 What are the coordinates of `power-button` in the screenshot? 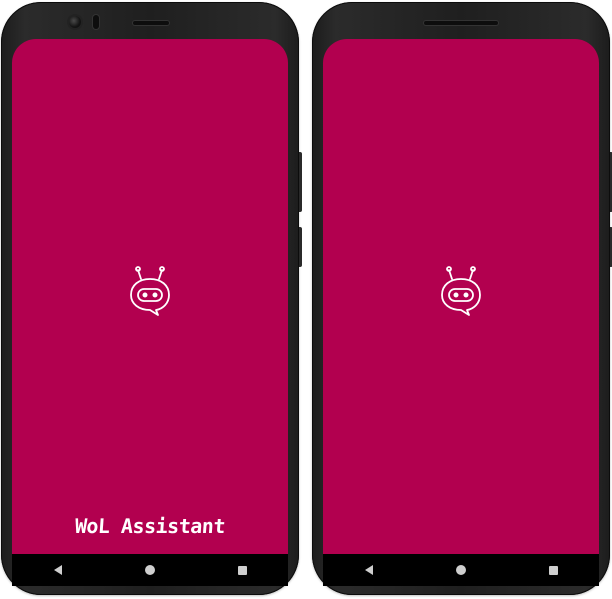 It's located at (300, 182).